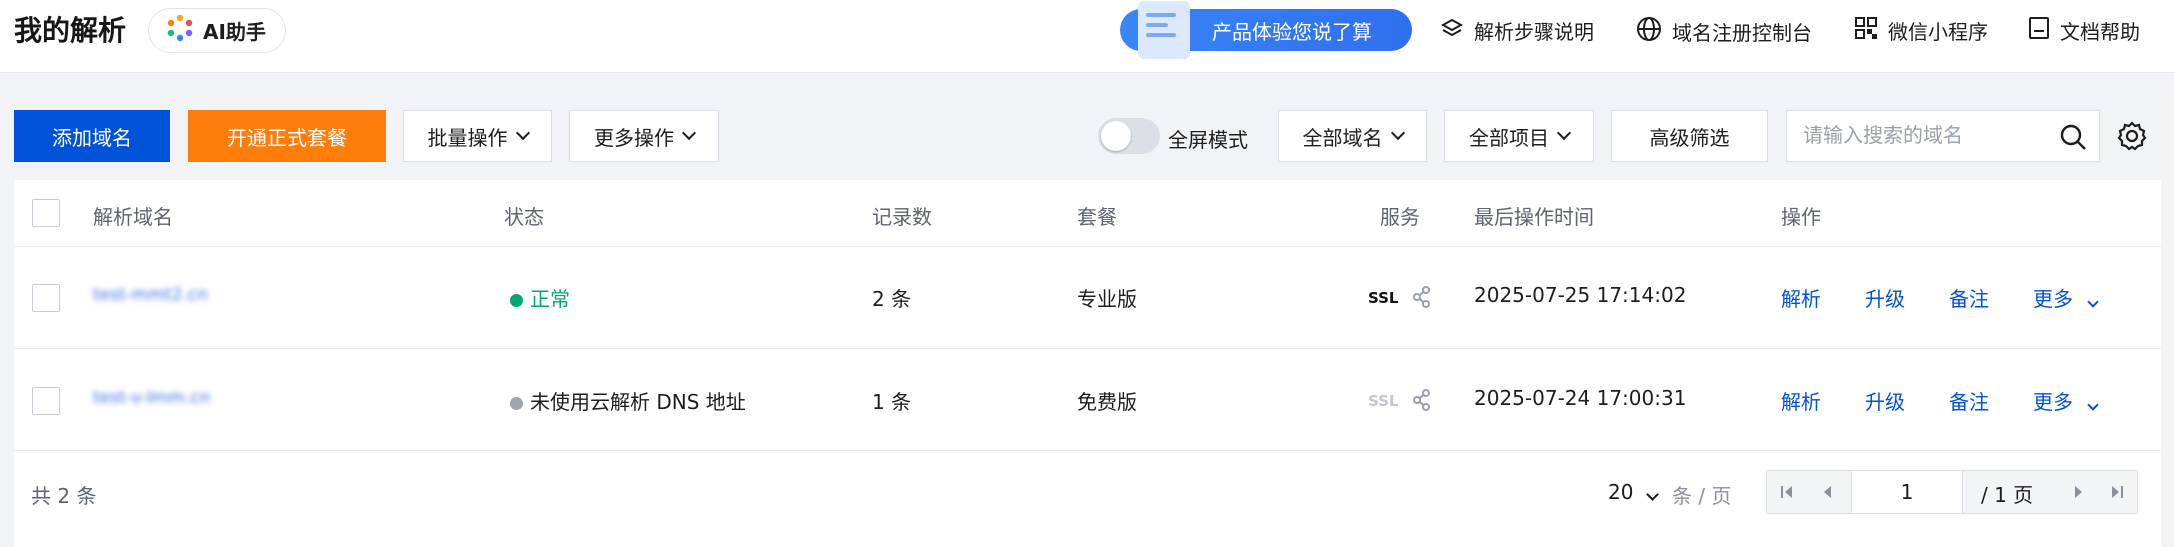 The image size is (2174, 547). Describe the element at coordinates (1912, 135) in the screenshot. I see `search-input` at that location.